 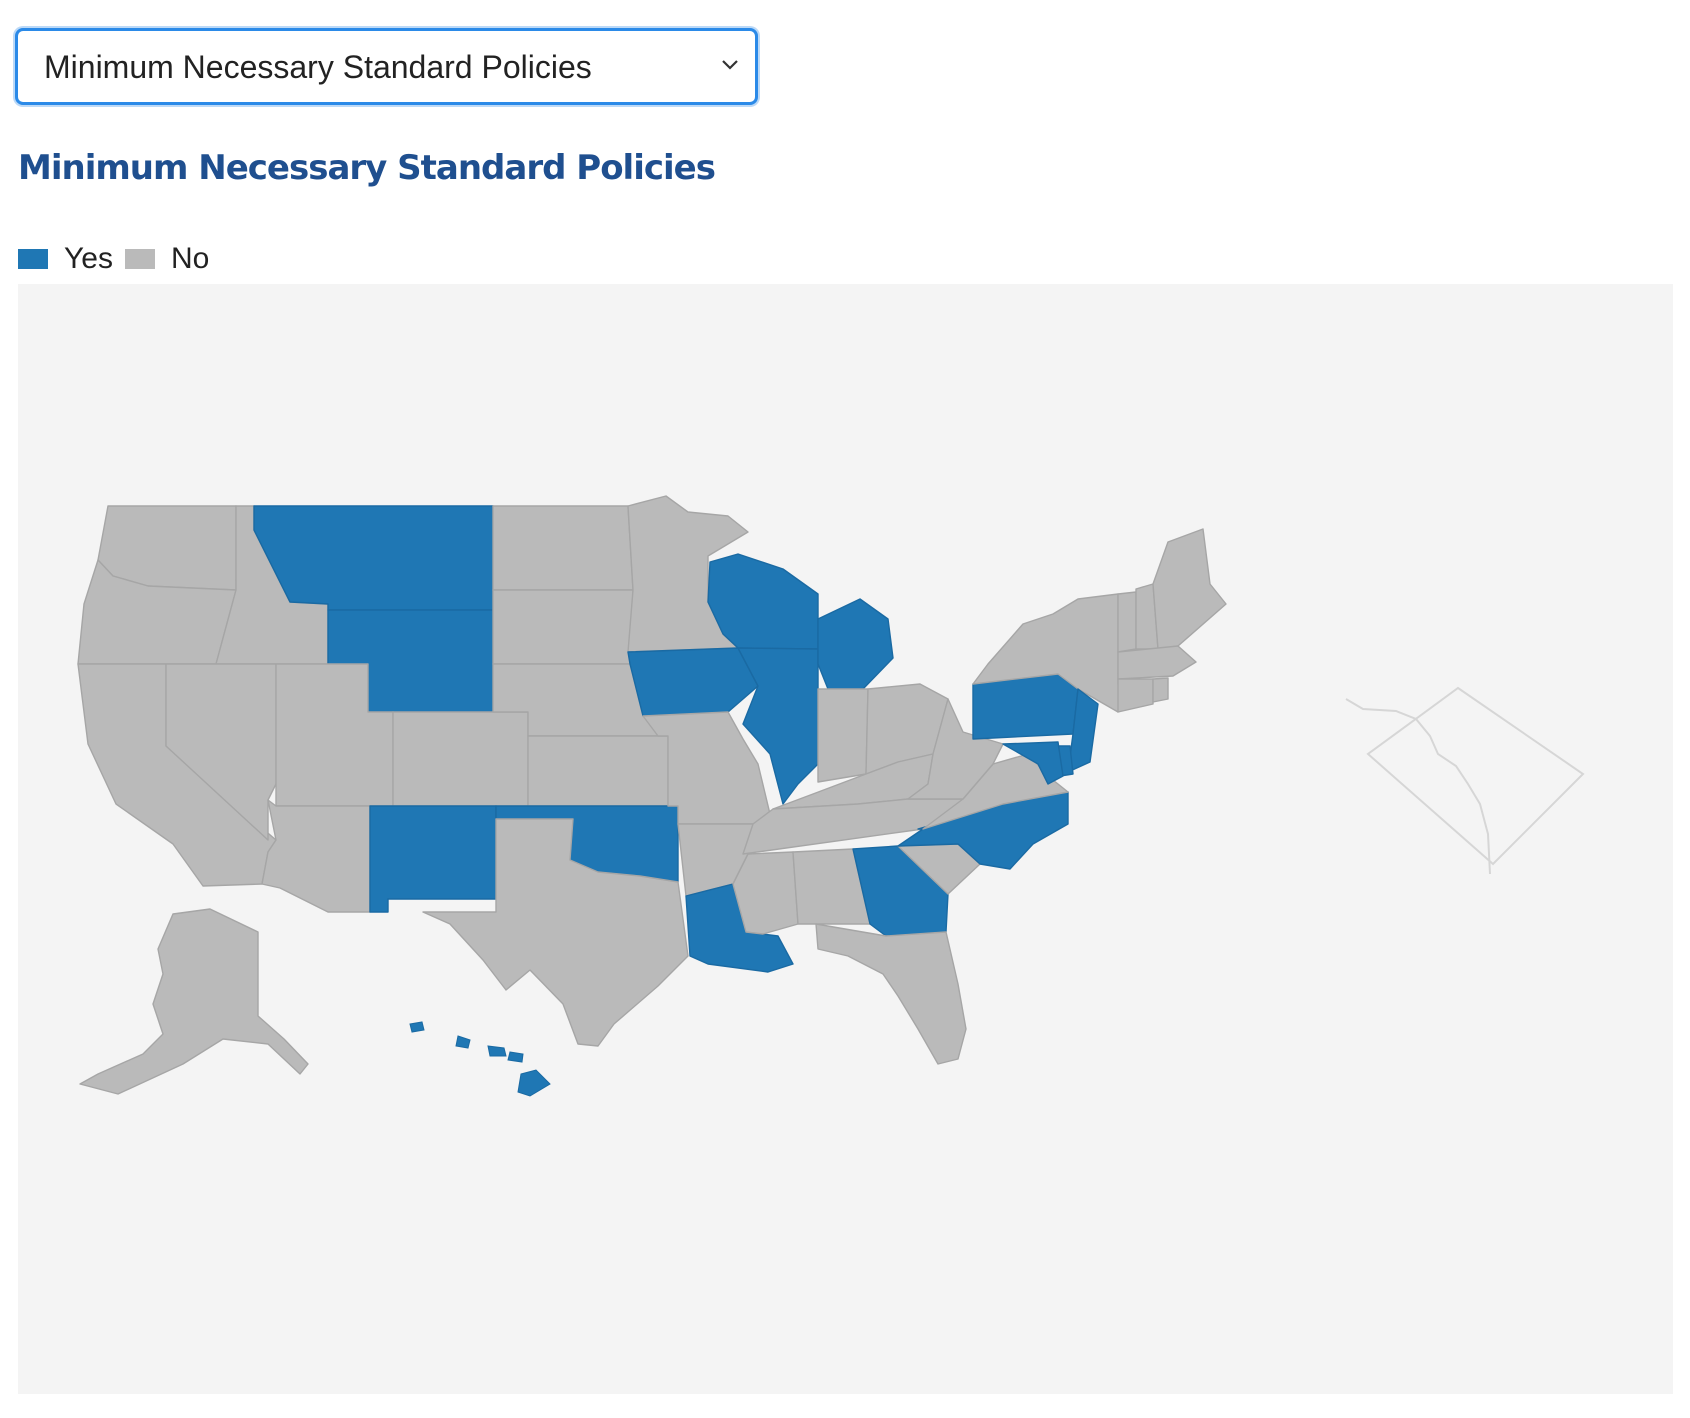 I want to click on legend: Yes No, so click(x=119, y=259).